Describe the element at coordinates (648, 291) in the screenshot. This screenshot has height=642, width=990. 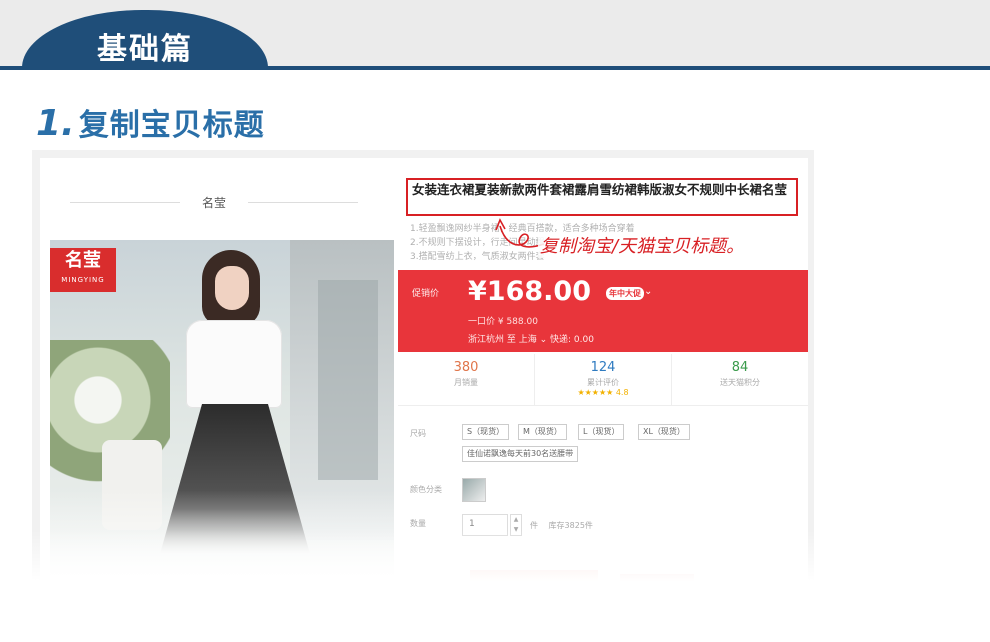
I see `chevron-down-icon: ⌄` at that location.